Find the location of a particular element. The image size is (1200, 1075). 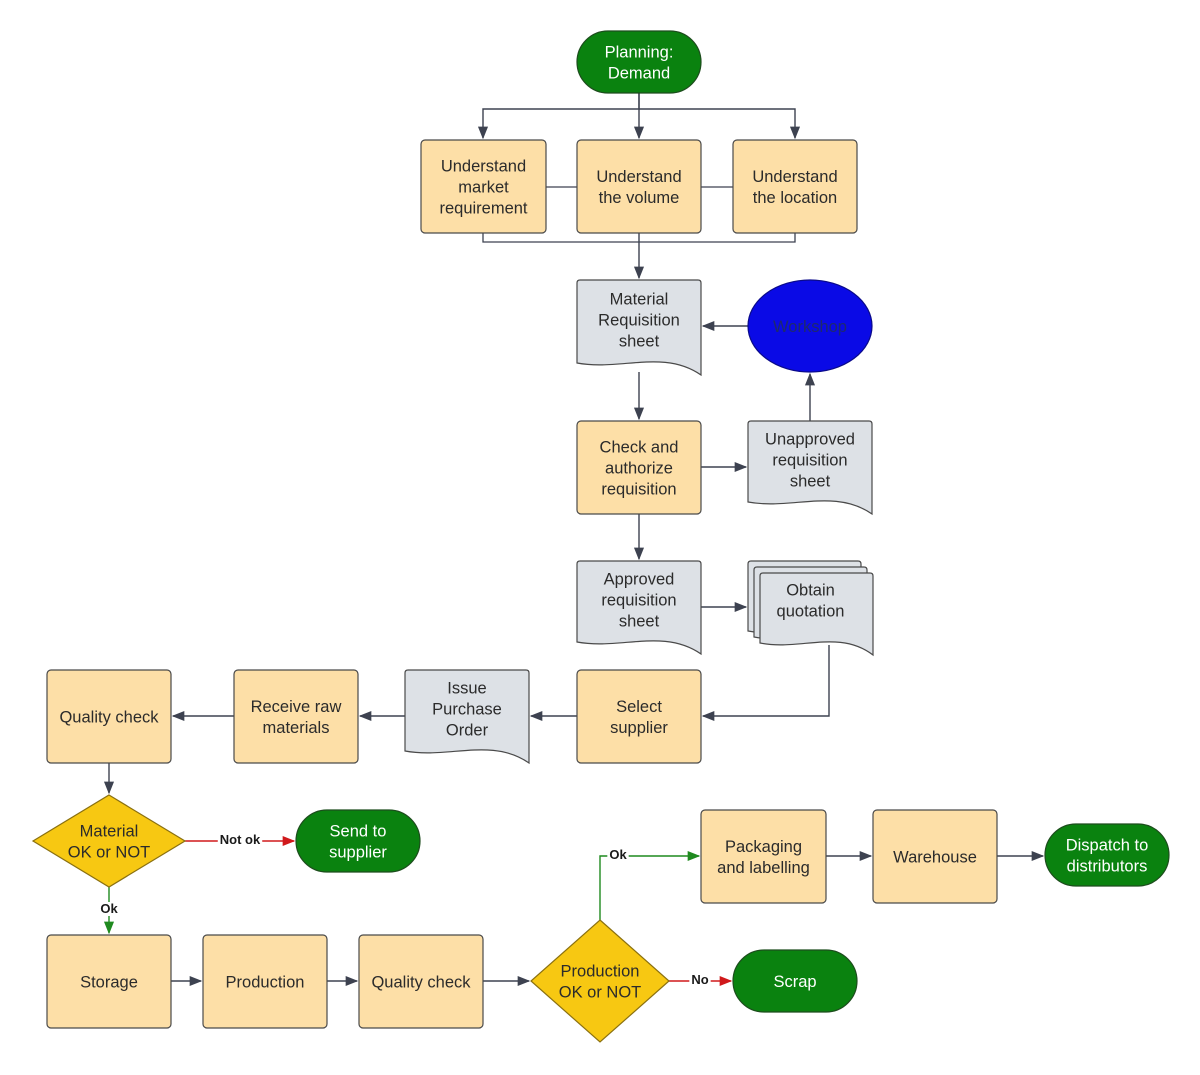

node-approved: Approved requisition sheet is located at coordinates (639, 608).